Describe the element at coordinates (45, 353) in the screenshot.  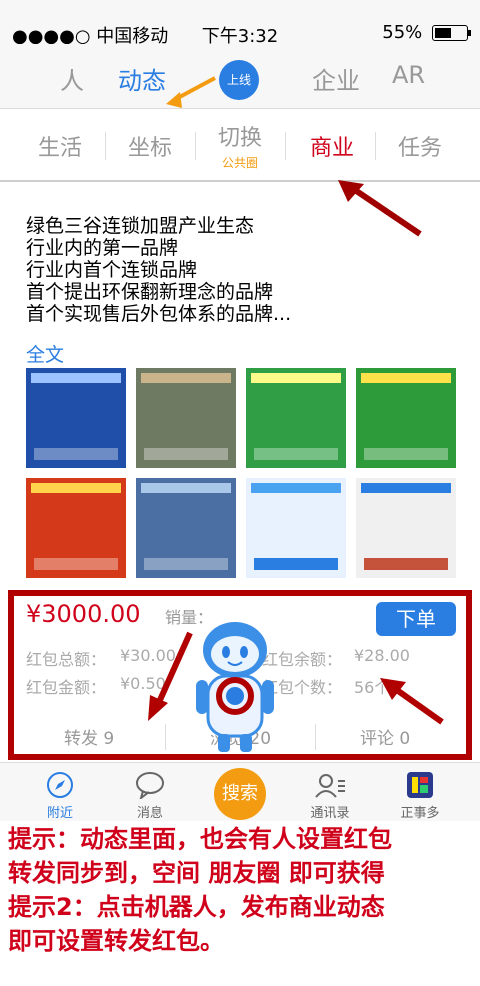
I see `full-text-link: 全文` at that location.